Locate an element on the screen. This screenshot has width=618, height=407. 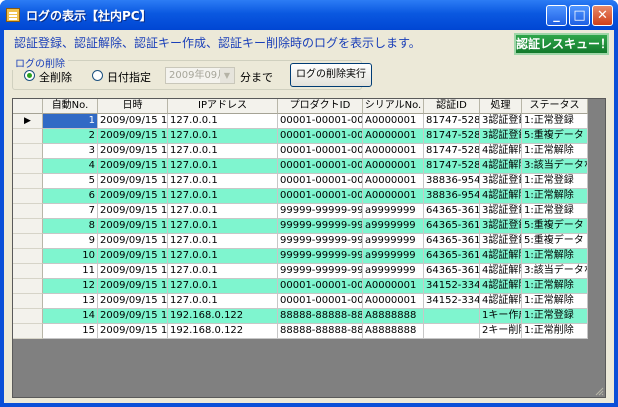
row-header: ▶ is located at coordinates (28, 121).